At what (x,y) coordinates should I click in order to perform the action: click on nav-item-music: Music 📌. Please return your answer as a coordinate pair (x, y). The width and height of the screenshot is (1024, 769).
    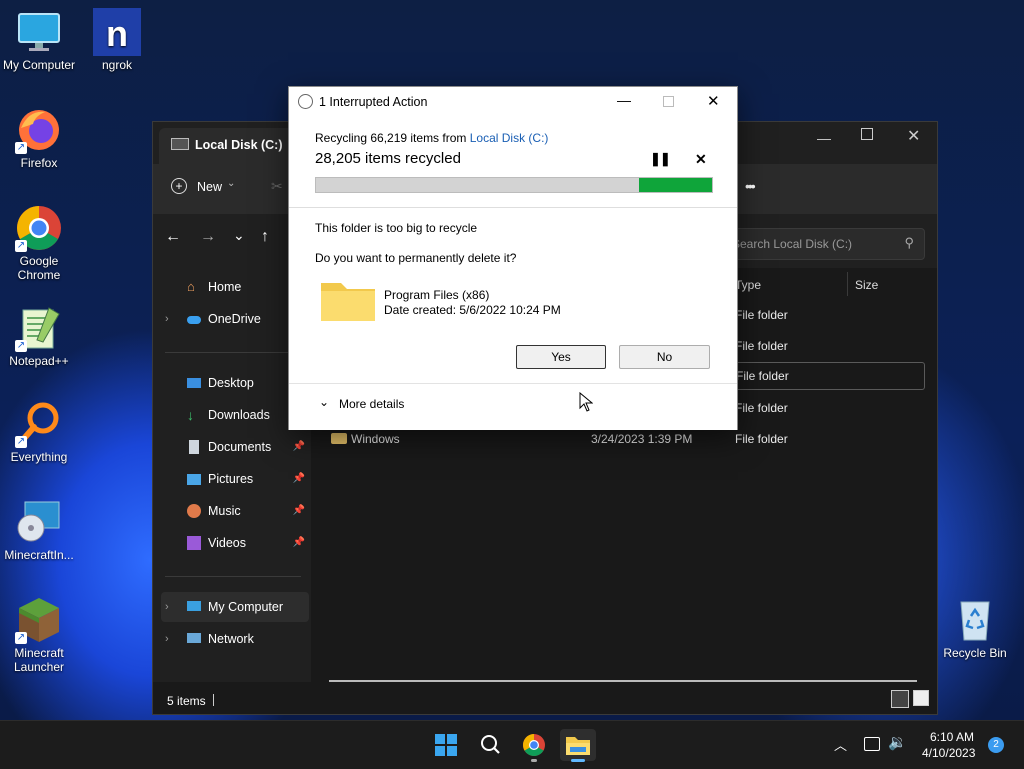
    Looking at the image, I should click on (235, 511).